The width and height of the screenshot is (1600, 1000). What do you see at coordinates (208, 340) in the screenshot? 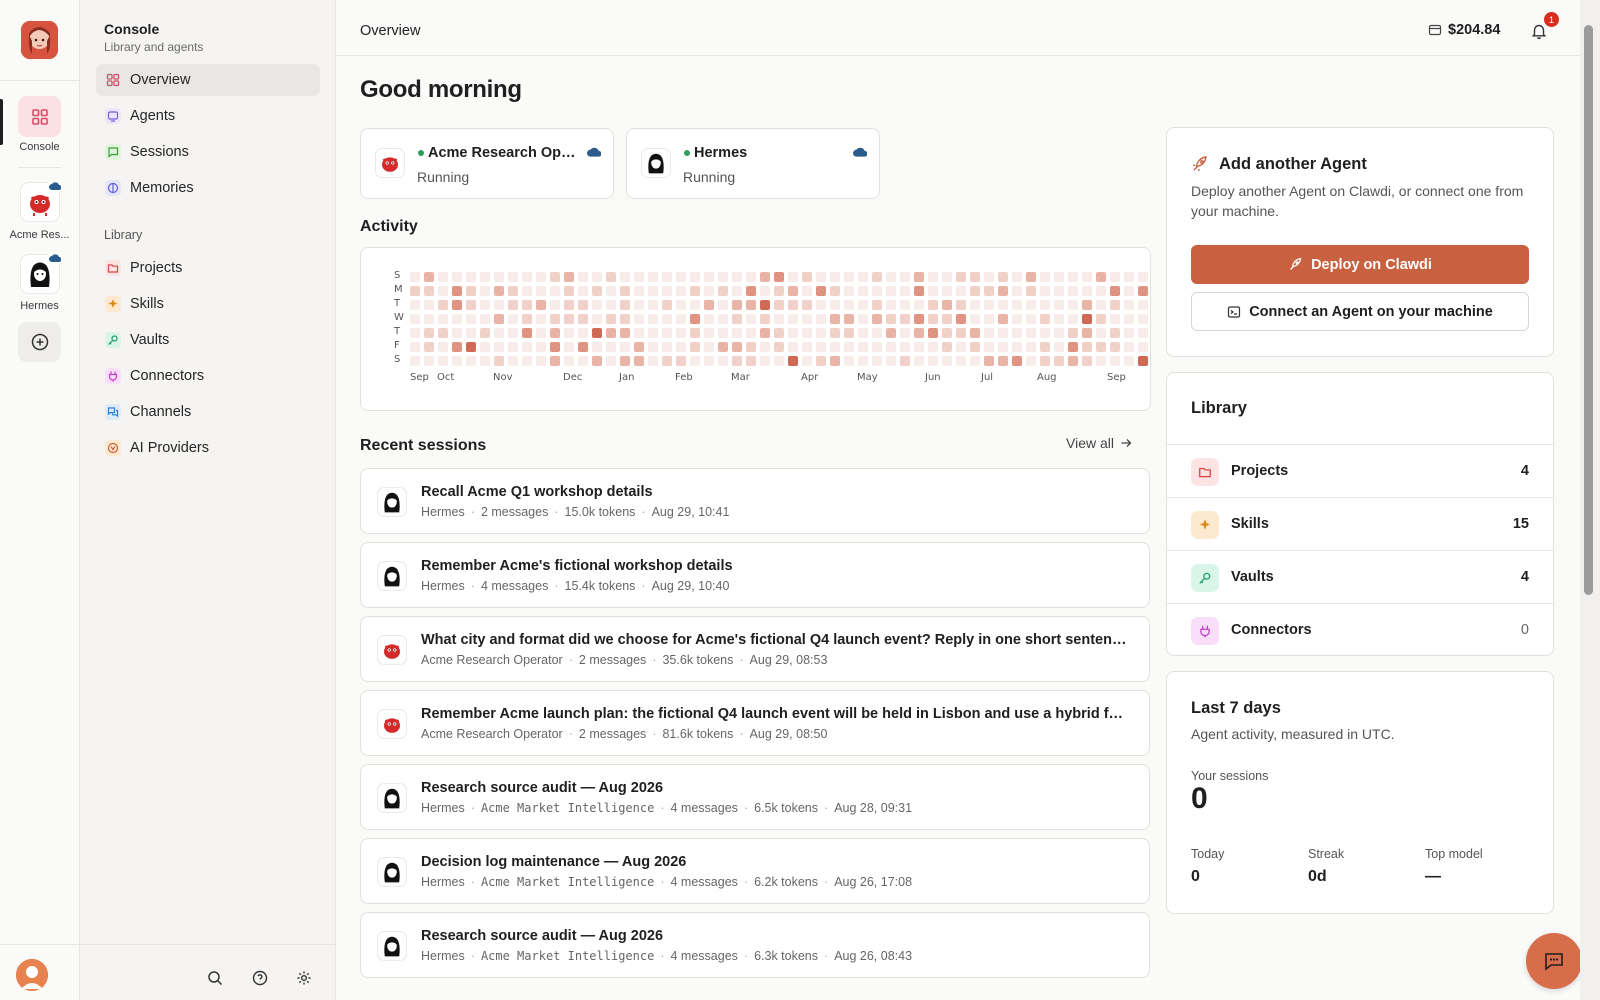
I see `sidebar-item-vaults: Vaults` at bounding box center [208, 340].